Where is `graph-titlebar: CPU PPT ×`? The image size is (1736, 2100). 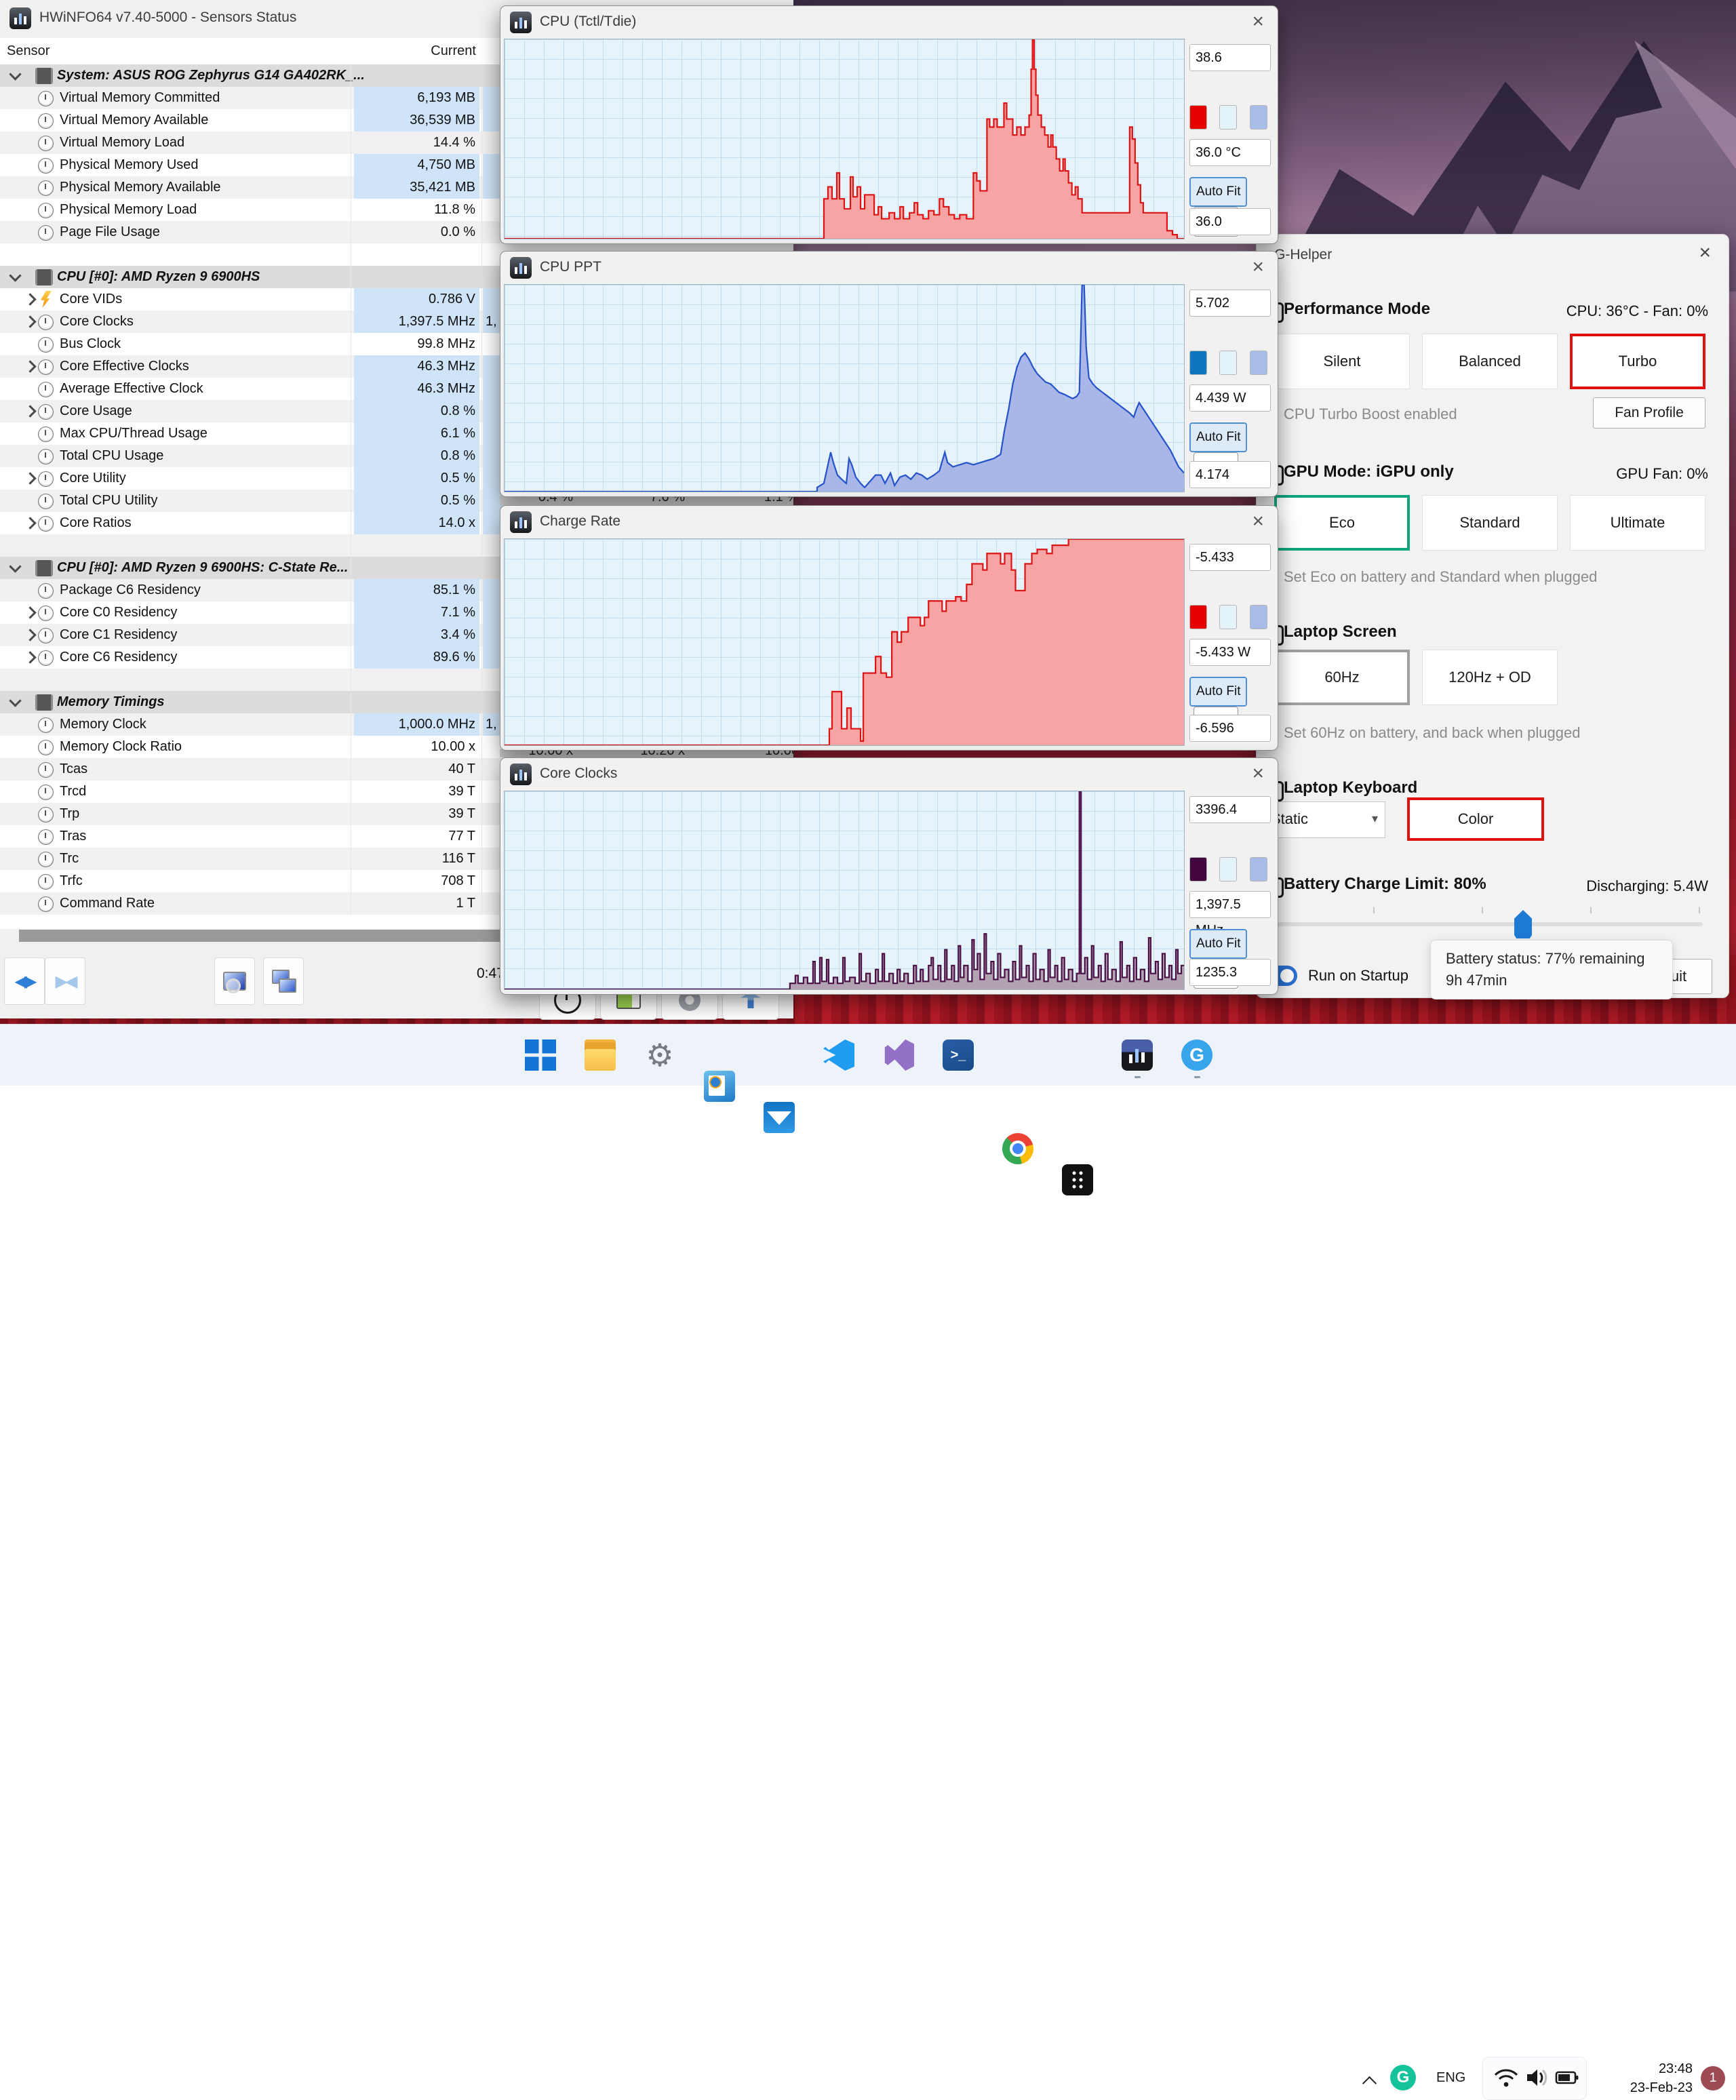 graph-titlebar: CPU PPT × is located at coordinates (889, 268).